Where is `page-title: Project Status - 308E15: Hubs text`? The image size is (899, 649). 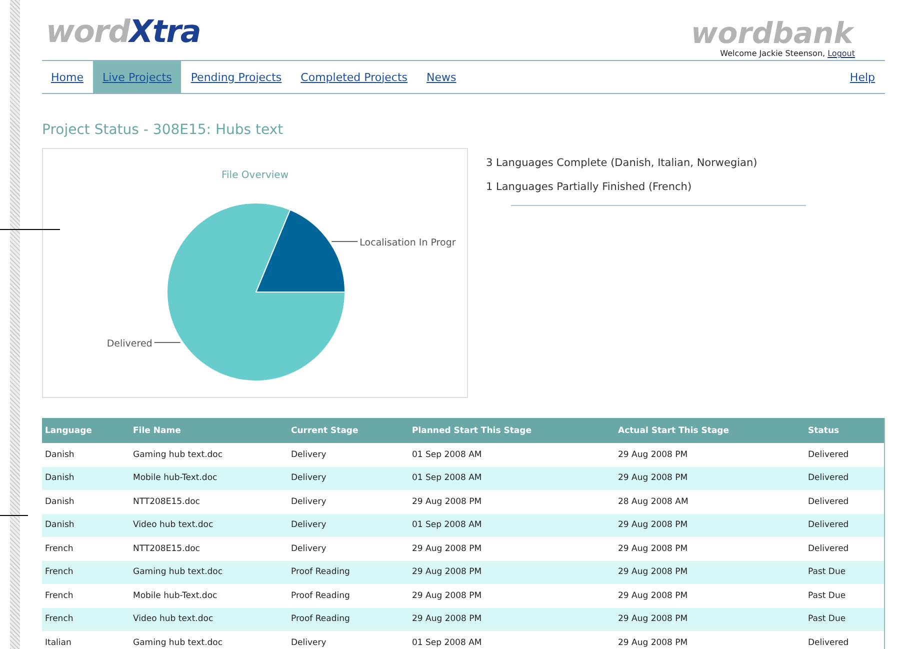
page-title: Project Status - 308E15: Hubs text is located at coordinates (163, 130).